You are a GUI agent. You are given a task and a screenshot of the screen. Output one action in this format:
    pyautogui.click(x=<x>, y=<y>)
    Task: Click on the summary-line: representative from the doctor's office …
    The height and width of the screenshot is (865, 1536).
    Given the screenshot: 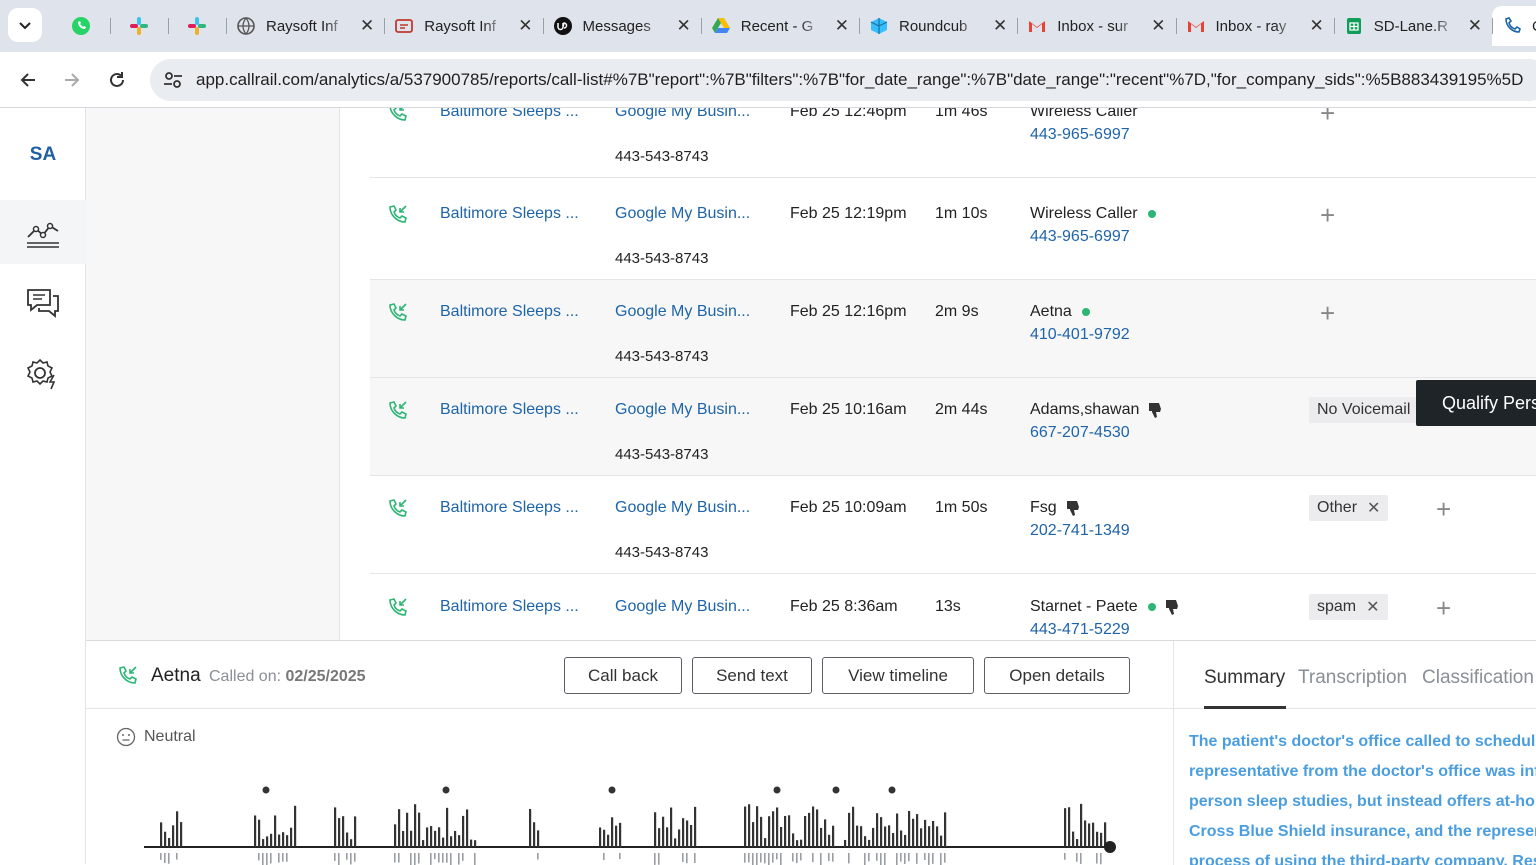 What is the action you would take?
    pyautogui.click(x=1362, y=771)
    